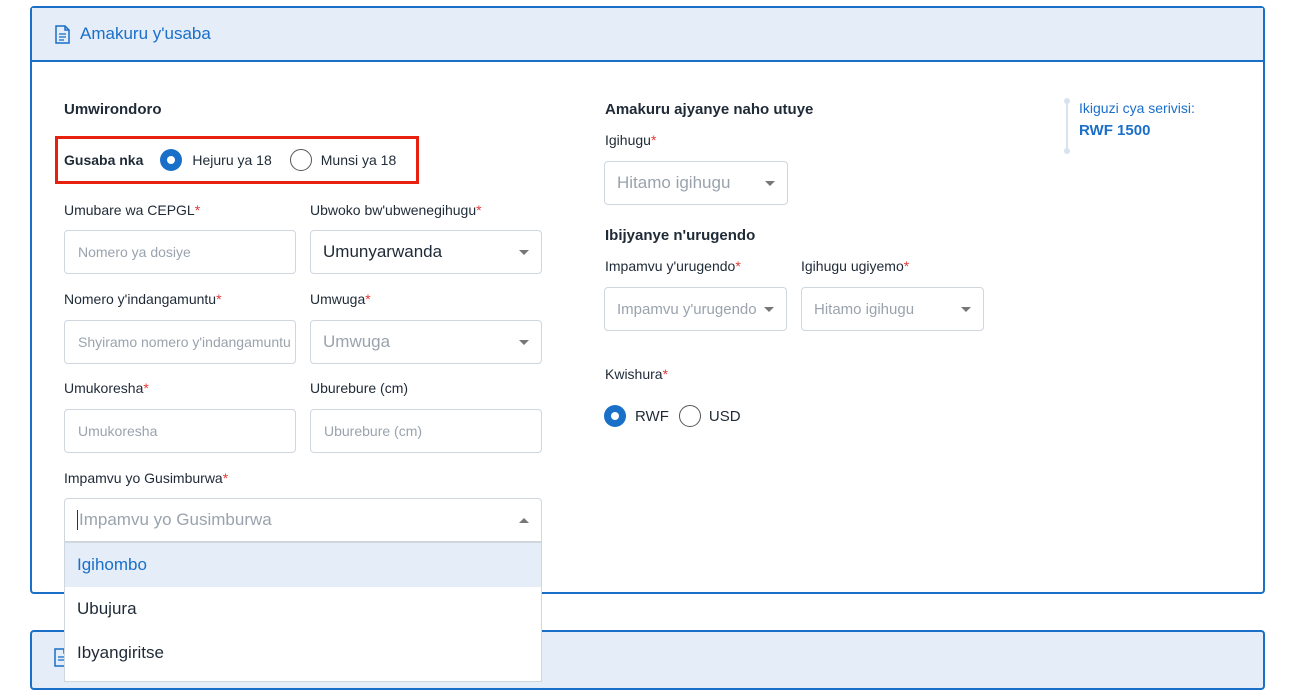  Describe the element at coordinates (180, 342) in the screenshot. I see `id-number-input: Shyiramo nomero y'indangamuntu` at that location.